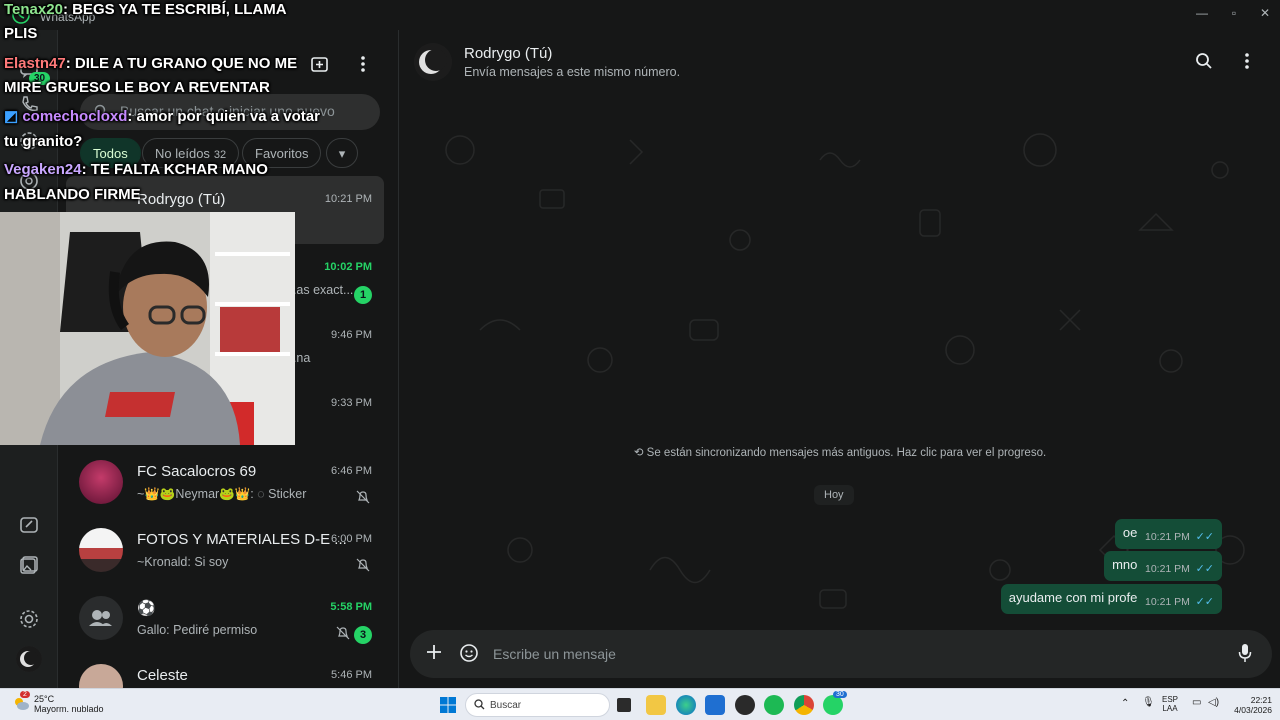 The width and height of the screenshot is (1280, 720). I want to click on stream-chat-text: HABLANDO FIRME, so click(72, 194).